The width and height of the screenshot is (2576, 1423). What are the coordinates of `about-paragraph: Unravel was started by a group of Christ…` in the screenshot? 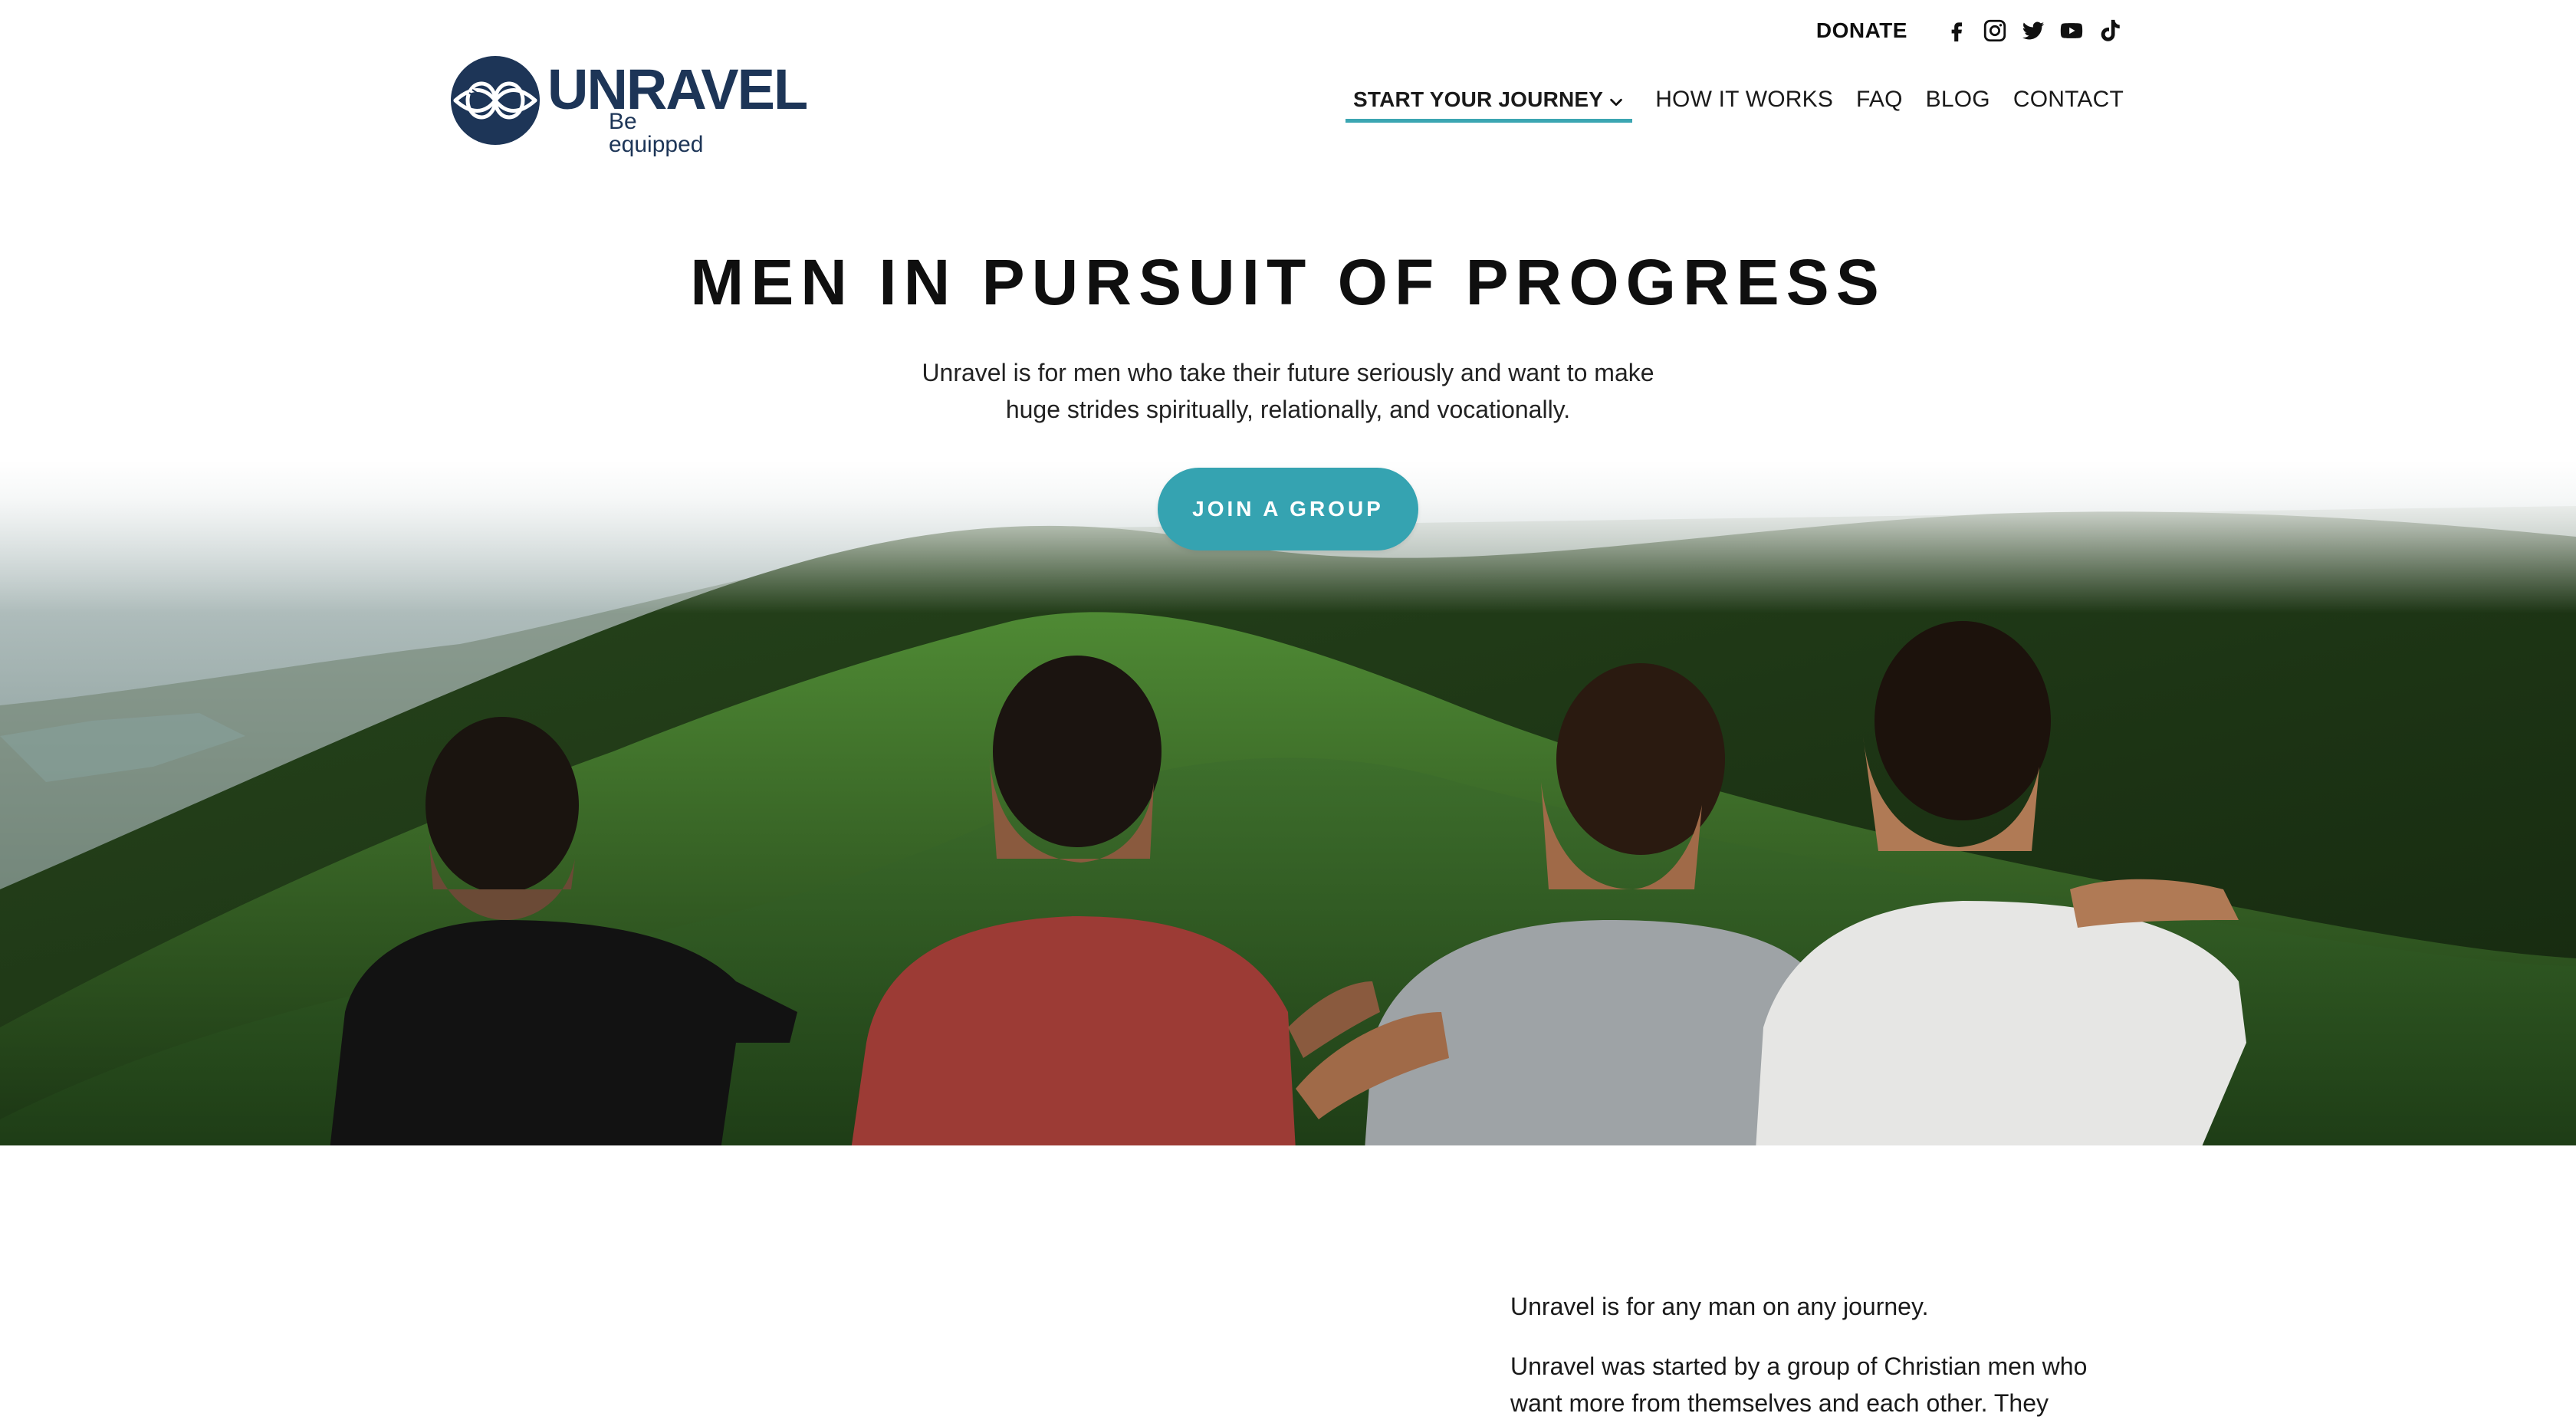 It's located at (1799, 1384).